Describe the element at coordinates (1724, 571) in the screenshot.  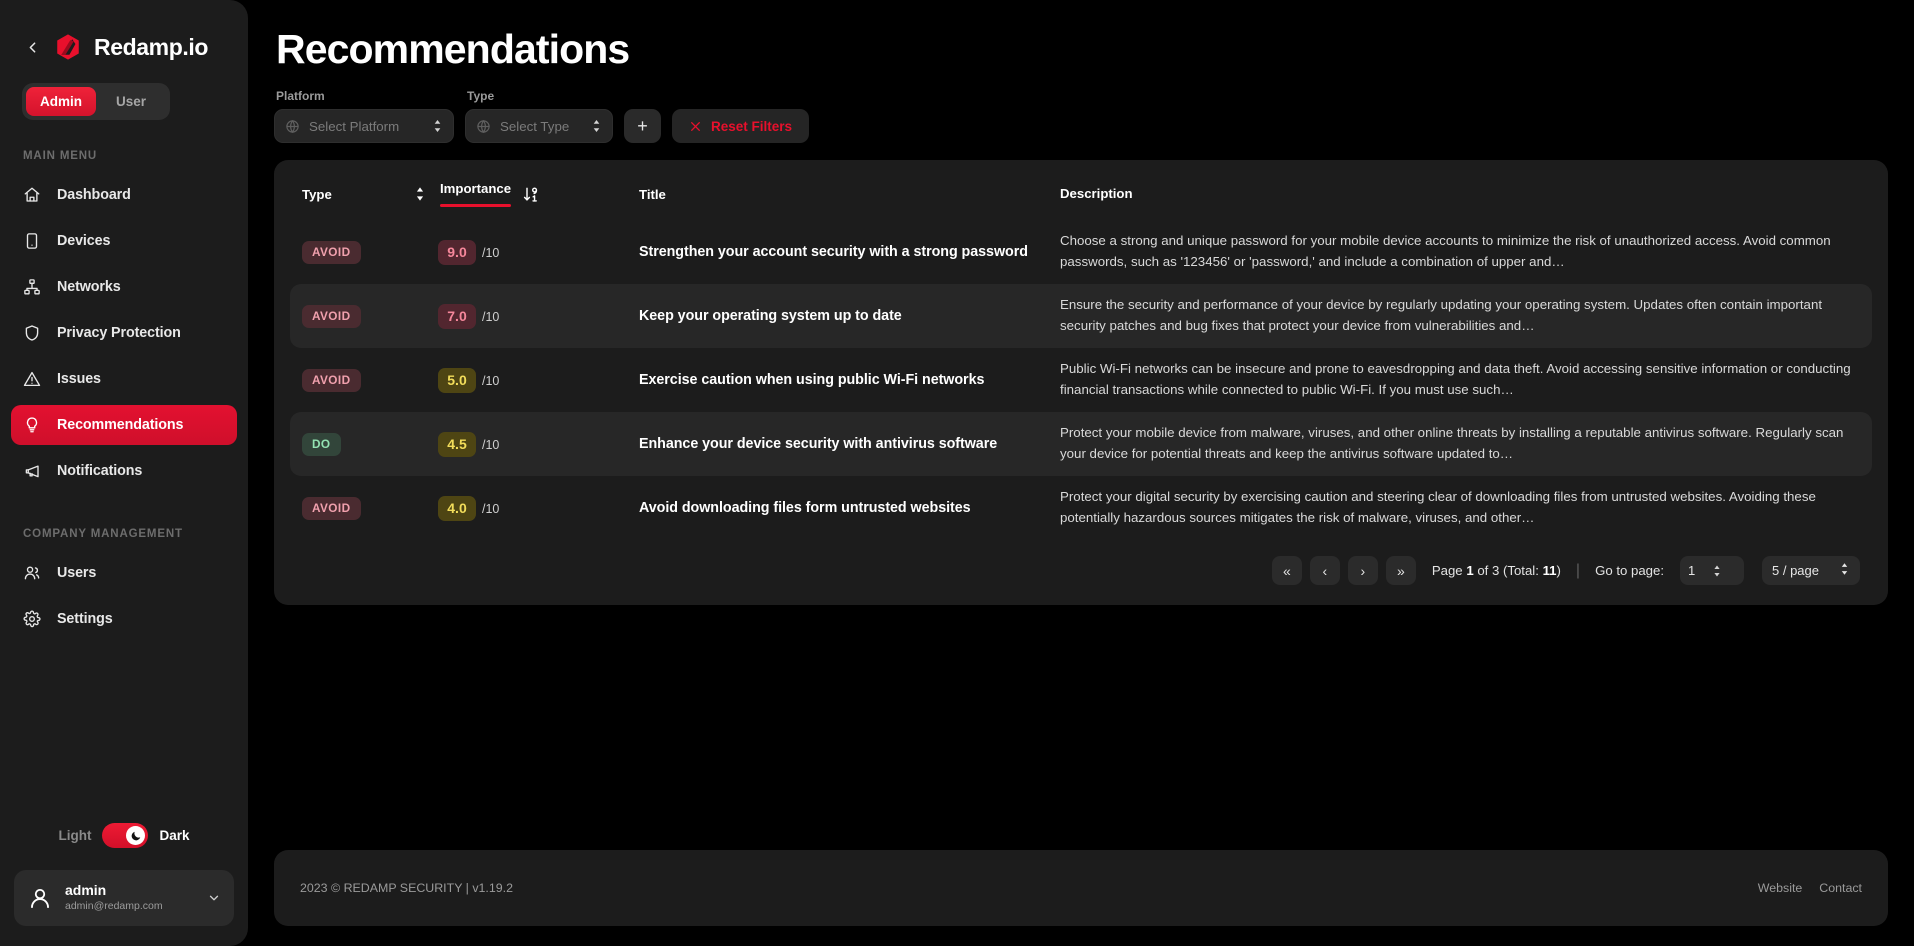
I see `number-stepper-icon` at that location.